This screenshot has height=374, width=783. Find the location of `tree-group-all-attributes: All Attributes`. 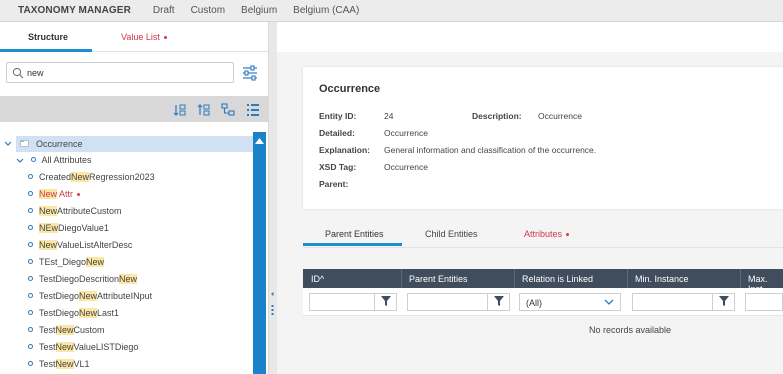

tree-group-all-attributes: All Attributes is located at coordinates (54, 160).